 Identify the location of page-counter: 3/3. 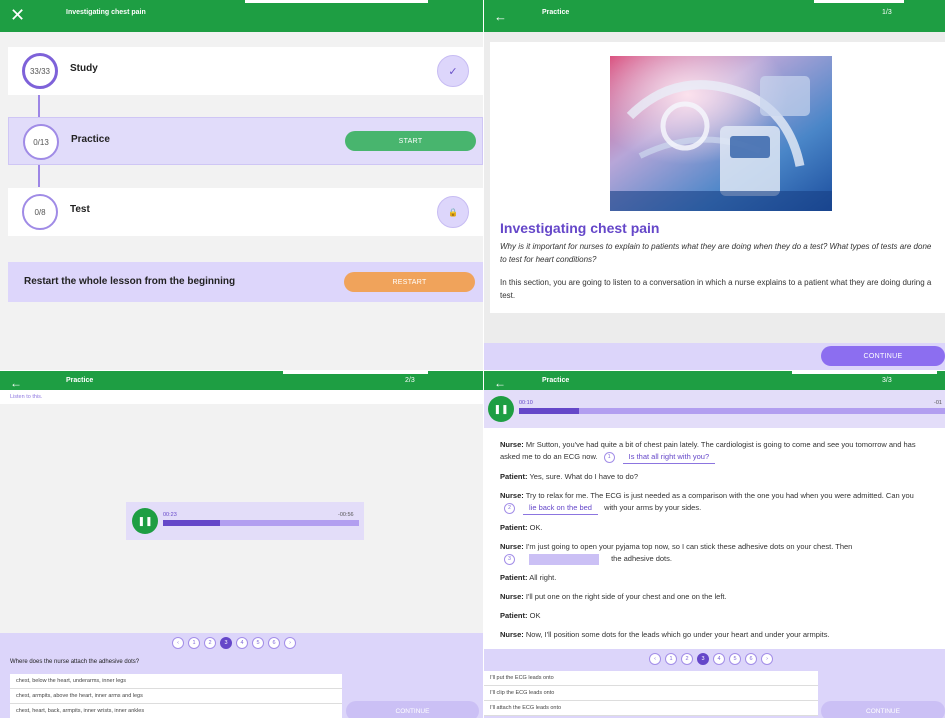
(887, 380).